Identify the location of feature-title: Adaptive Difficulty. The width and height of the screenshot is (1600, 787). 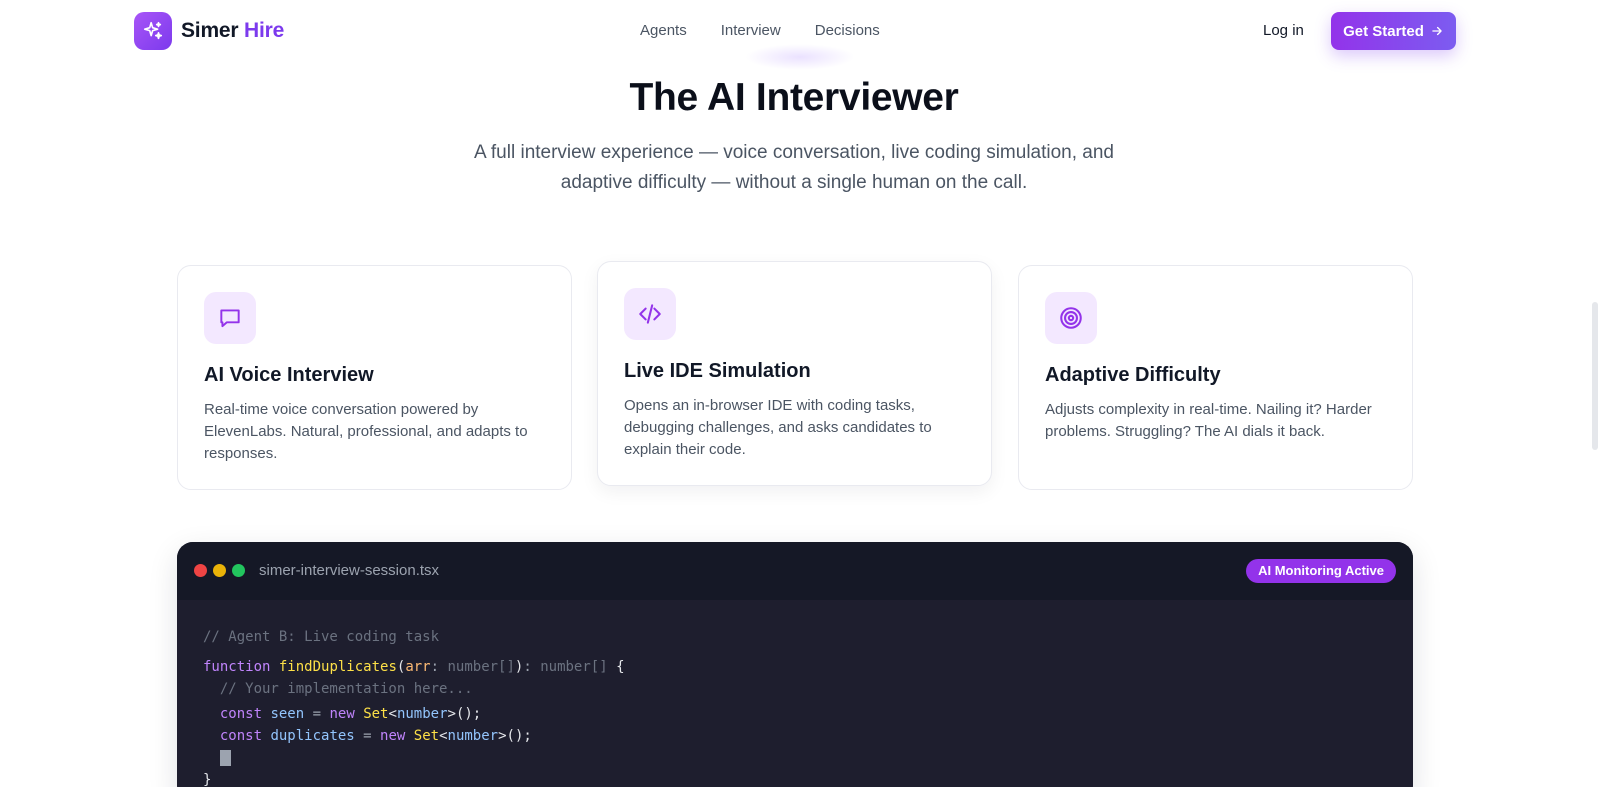
(1133, 375).